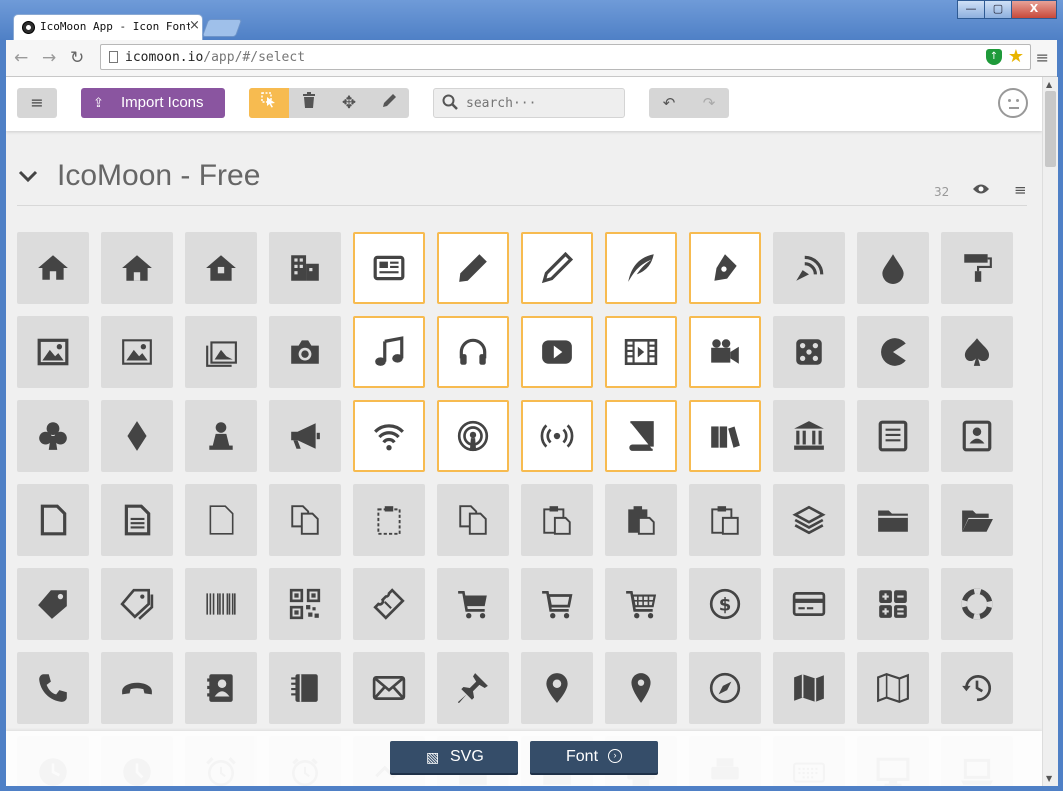 The width and height of the screenshot is (1063, 791). I want to click on icon-cell-location2-icon, so click(641, 688).